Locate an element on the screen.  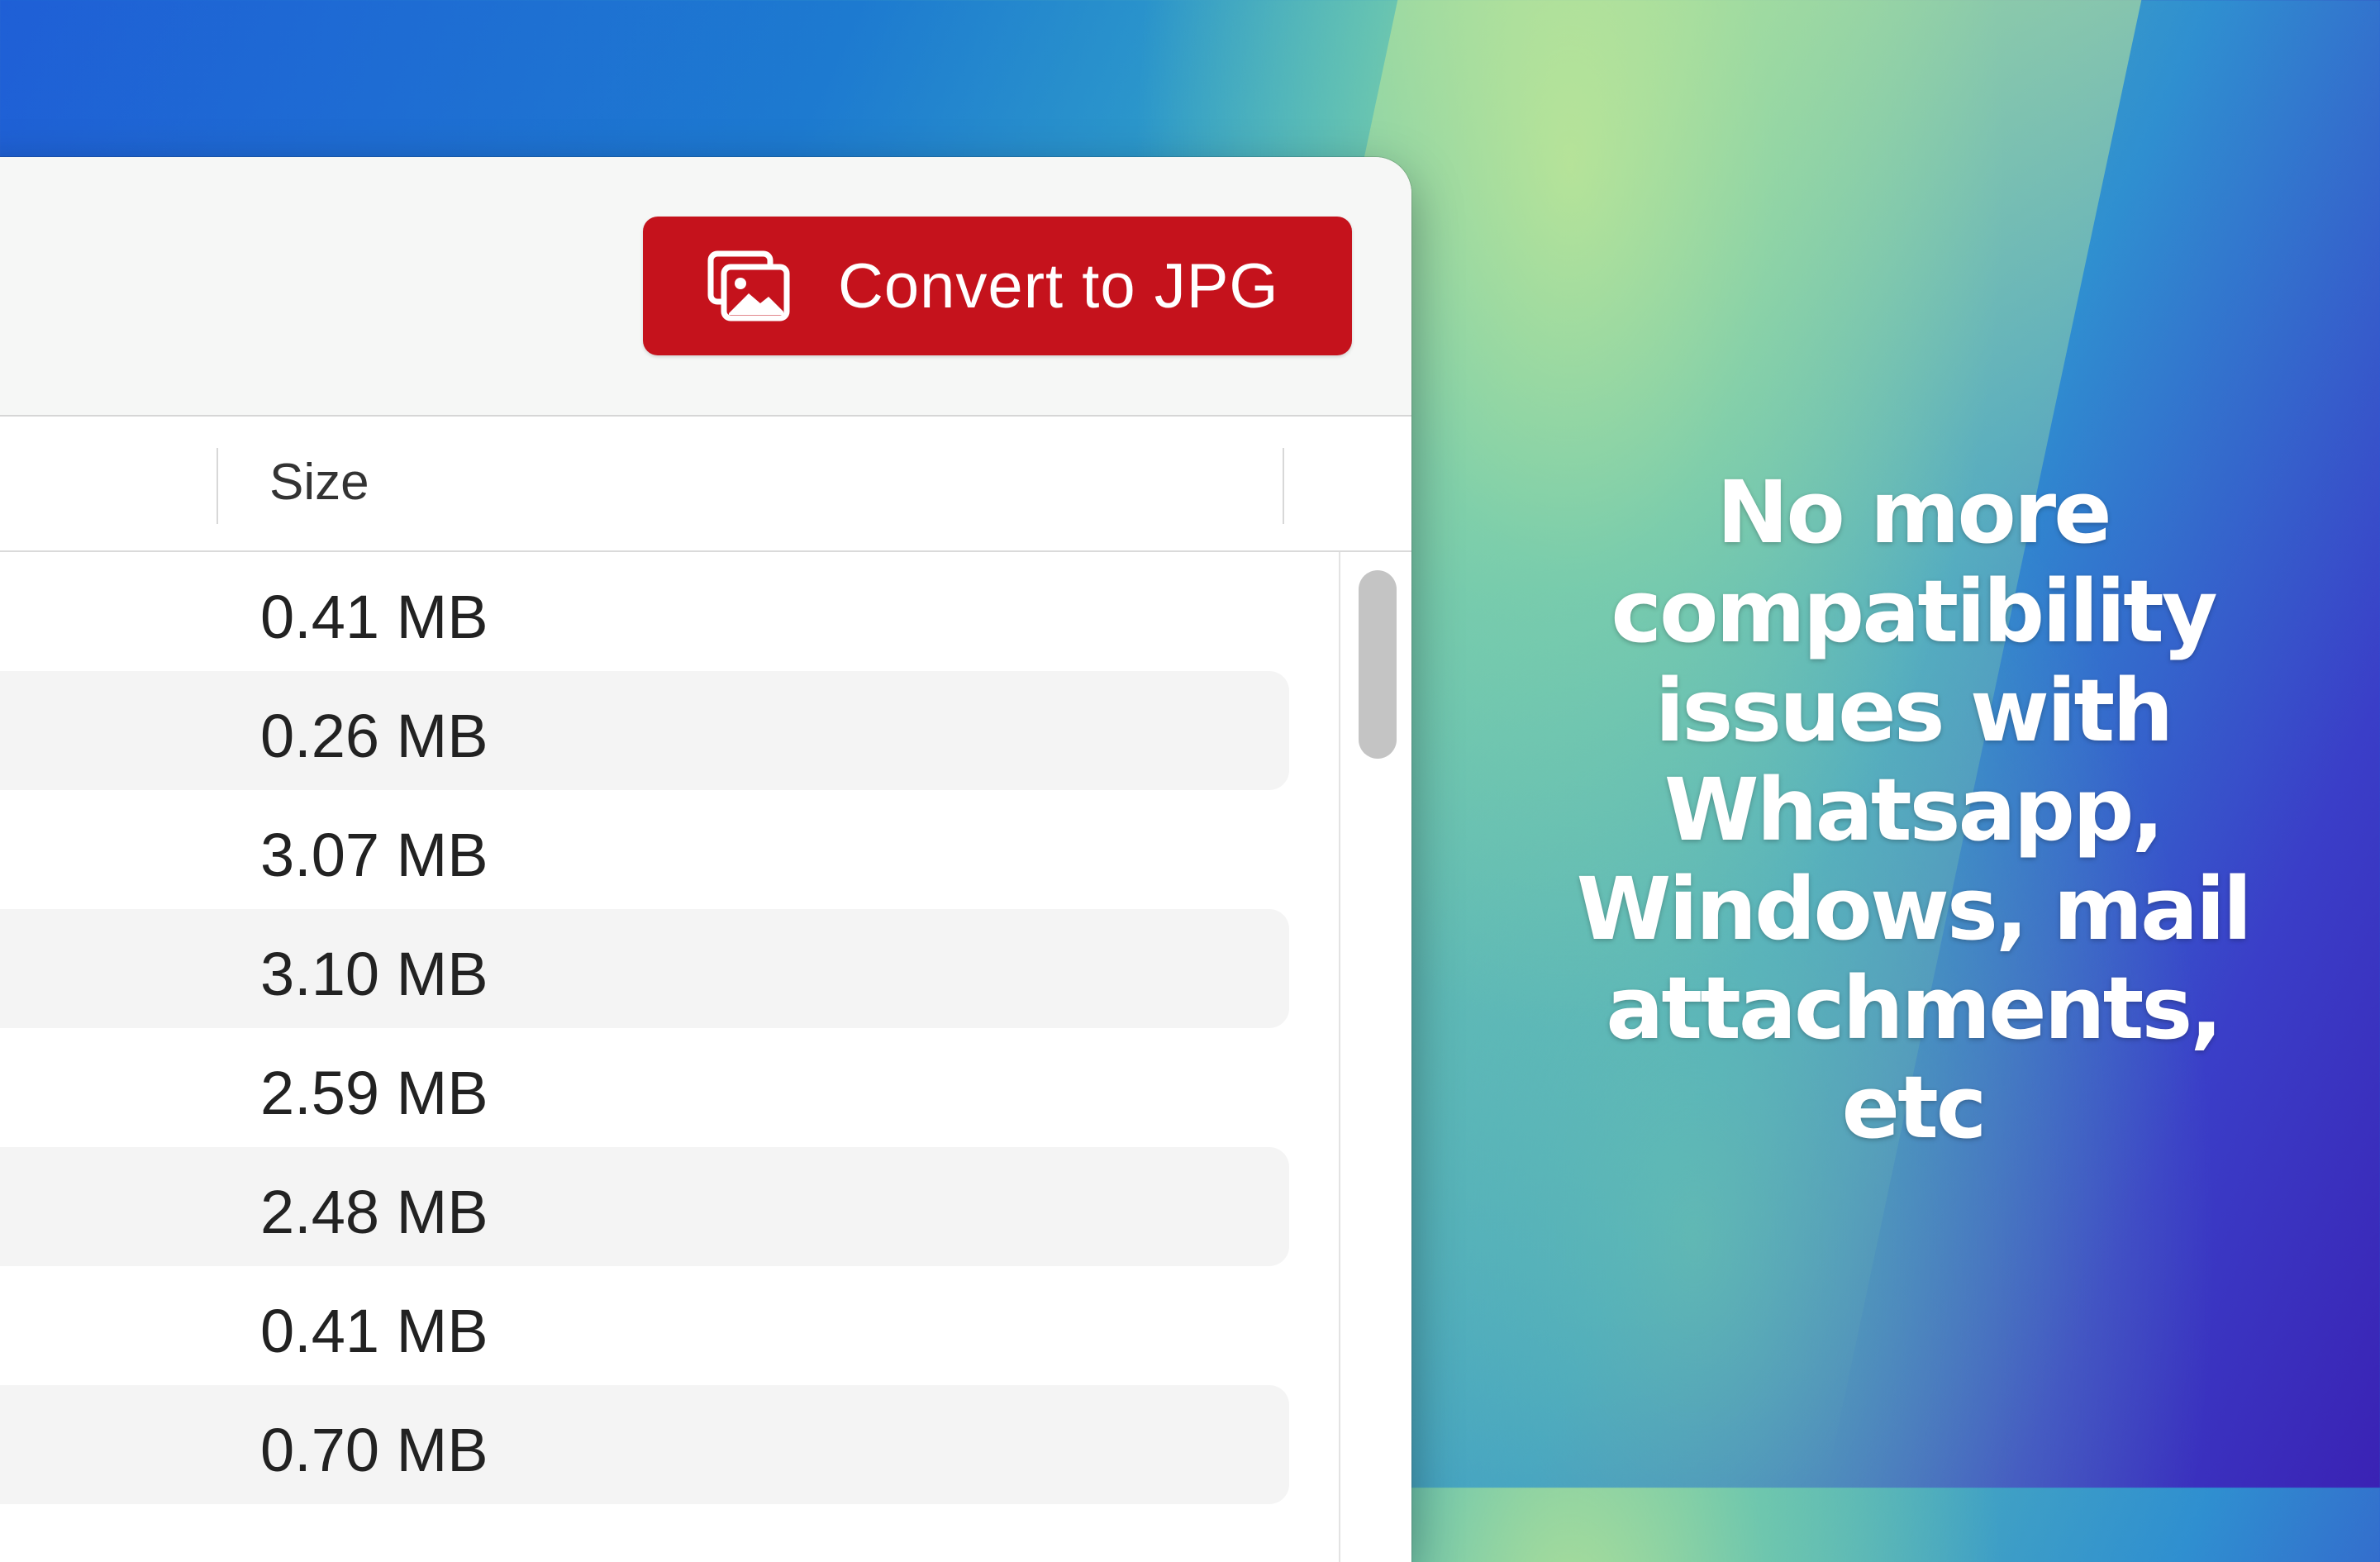
table-row: 3.10 MB is located at coordinates (644, 969).